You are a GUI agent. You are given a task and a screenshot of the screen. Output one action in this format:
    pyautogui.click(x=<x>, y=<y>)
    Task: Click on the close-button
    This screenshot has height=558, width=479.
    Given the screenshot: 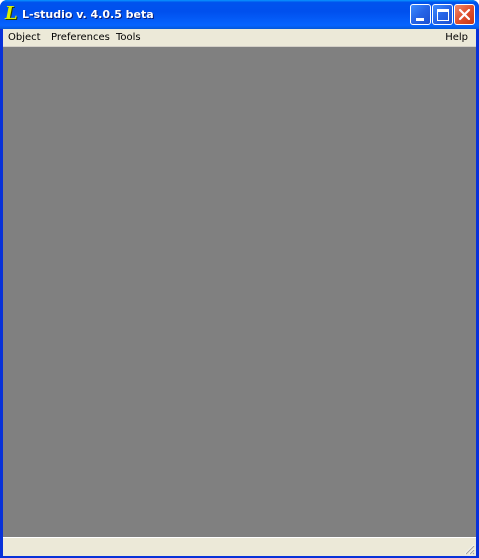 What is the action you would take?
    pyautogui.click(x=464, y=14)
    